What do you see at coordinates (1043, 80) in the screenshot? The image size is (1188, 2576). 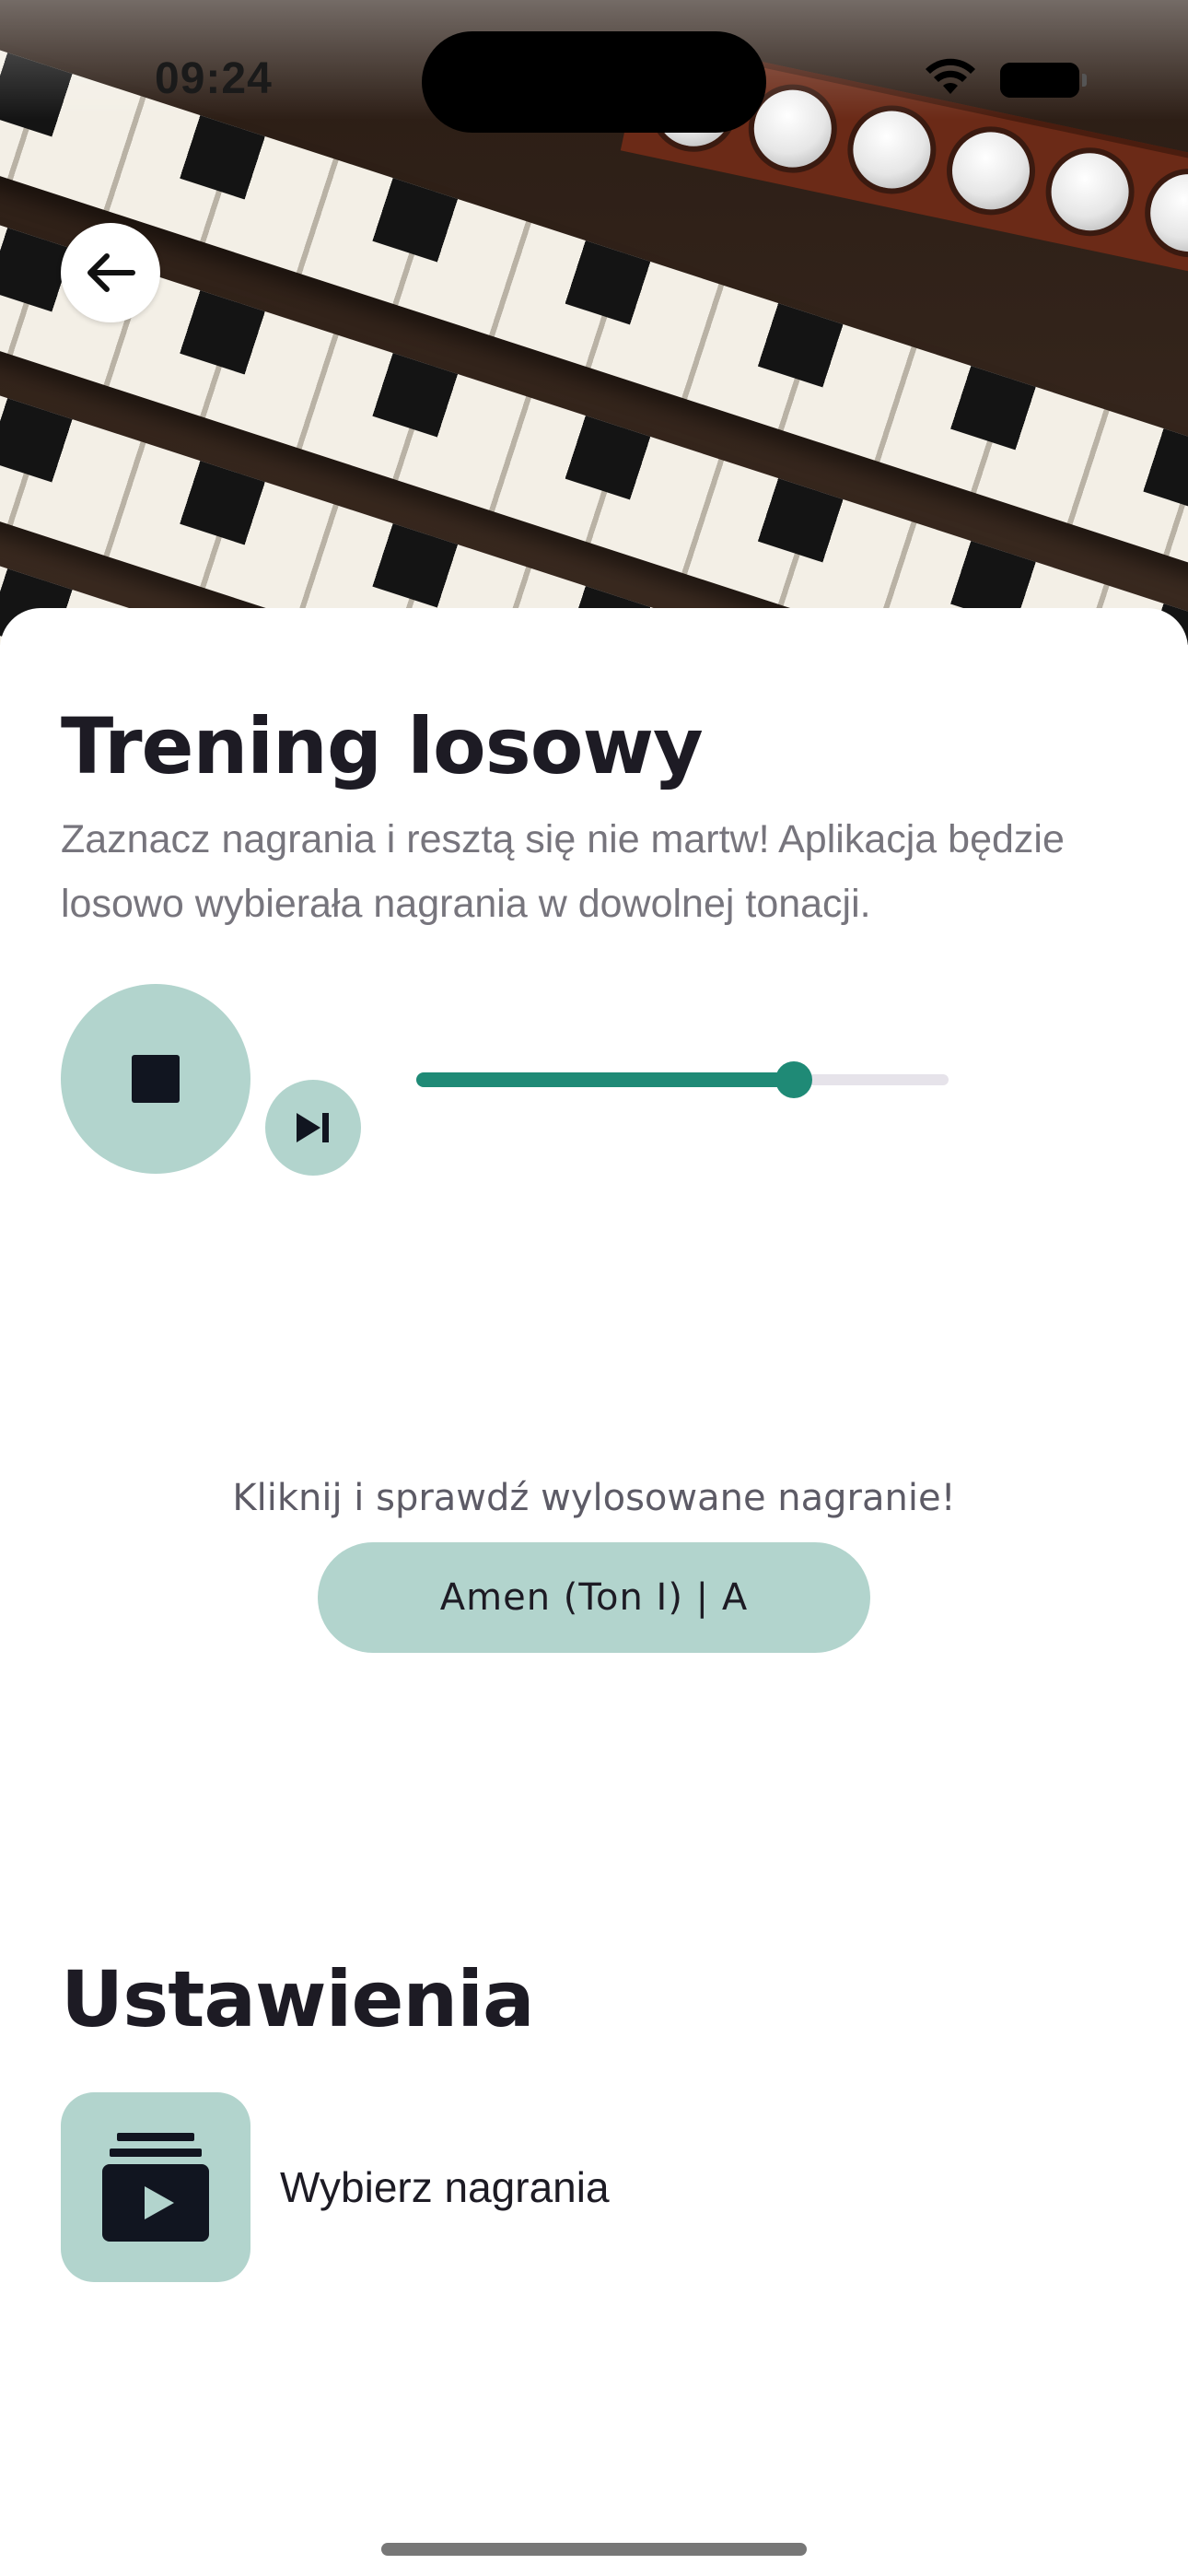 I see `battery-icon` at bounding box center [1043, 80].